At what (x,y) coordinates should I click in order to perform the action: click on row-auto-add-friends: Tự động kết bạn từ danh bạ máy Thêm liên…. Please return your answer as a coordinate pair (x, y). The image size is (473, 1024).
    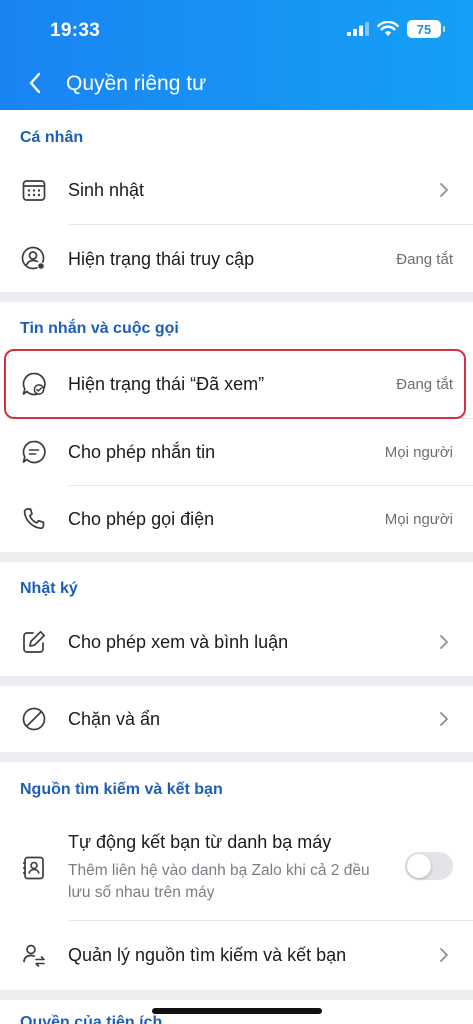
    Looking at the image, I should click on (236, 870).